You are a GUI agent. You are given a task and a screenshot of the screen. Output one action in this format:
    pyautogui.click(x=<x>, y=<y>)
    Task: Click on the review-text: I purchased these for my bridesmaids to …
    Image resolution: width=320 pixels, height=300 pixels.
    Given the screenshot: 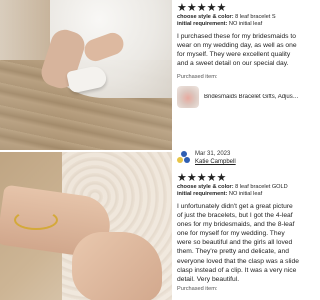 What is the action you would take?
    pyautogui.click(x=237, y=50)
    